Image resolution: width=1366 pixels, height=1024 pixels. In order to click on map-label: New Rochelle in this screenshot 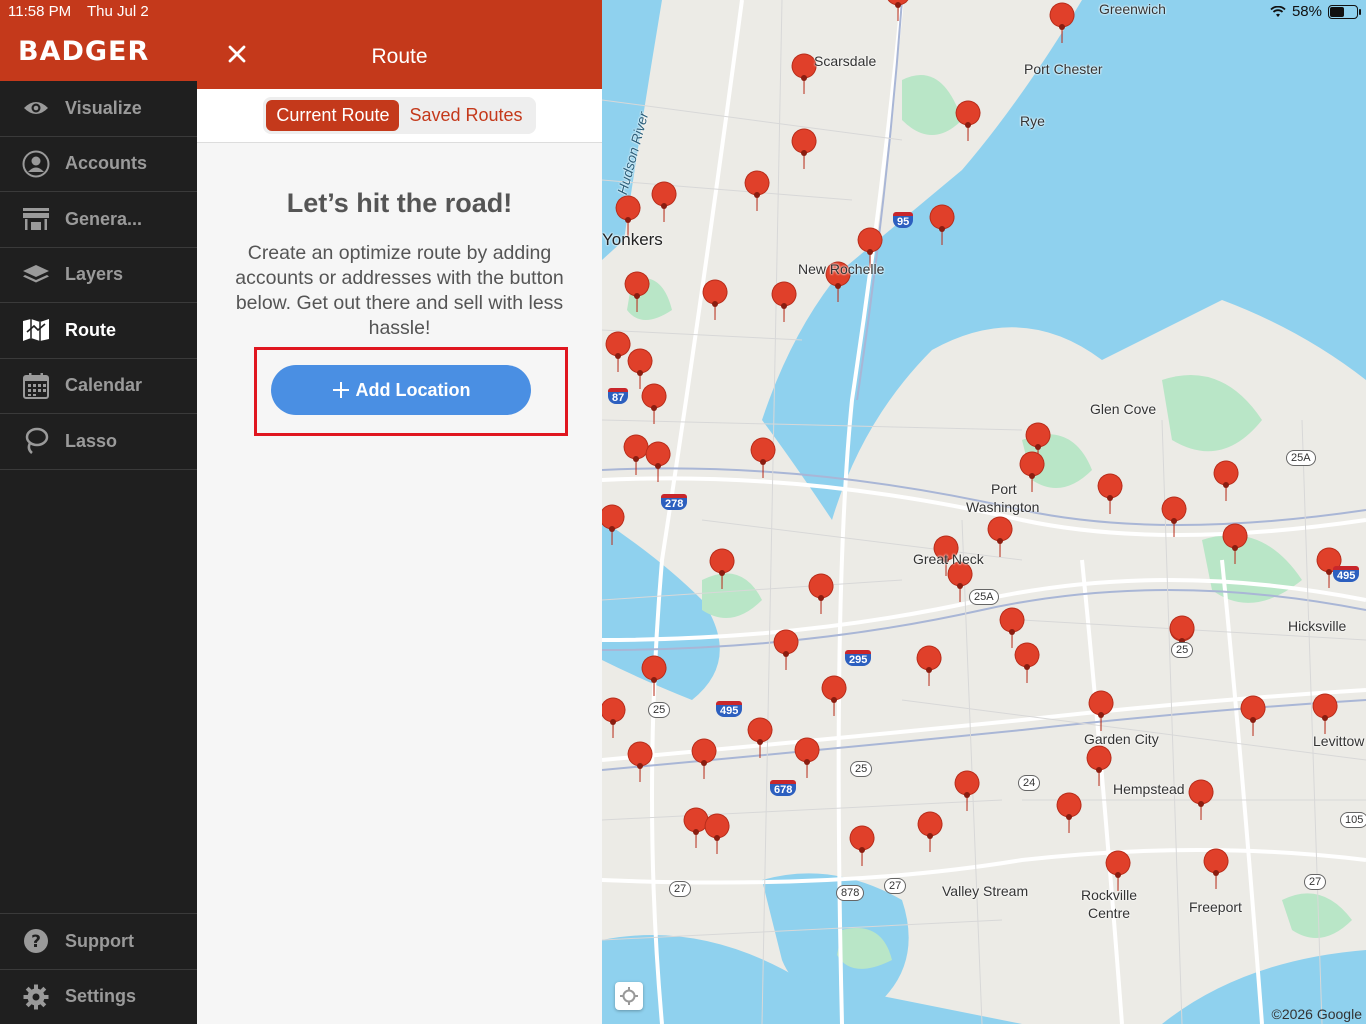, I will do `click(841, 269)`.